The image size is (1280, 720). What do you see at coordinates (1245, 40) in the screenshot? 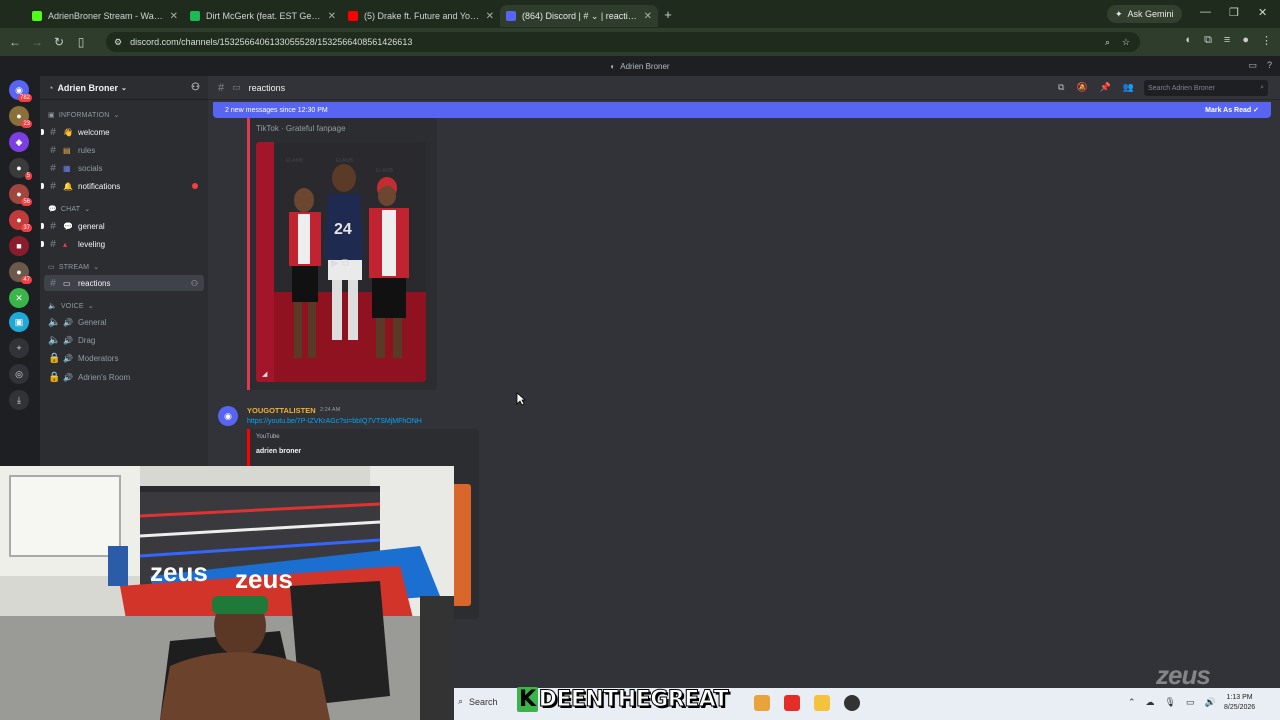
I see `profile-avatar-icon: ●` at bounding box center [1245, 40].